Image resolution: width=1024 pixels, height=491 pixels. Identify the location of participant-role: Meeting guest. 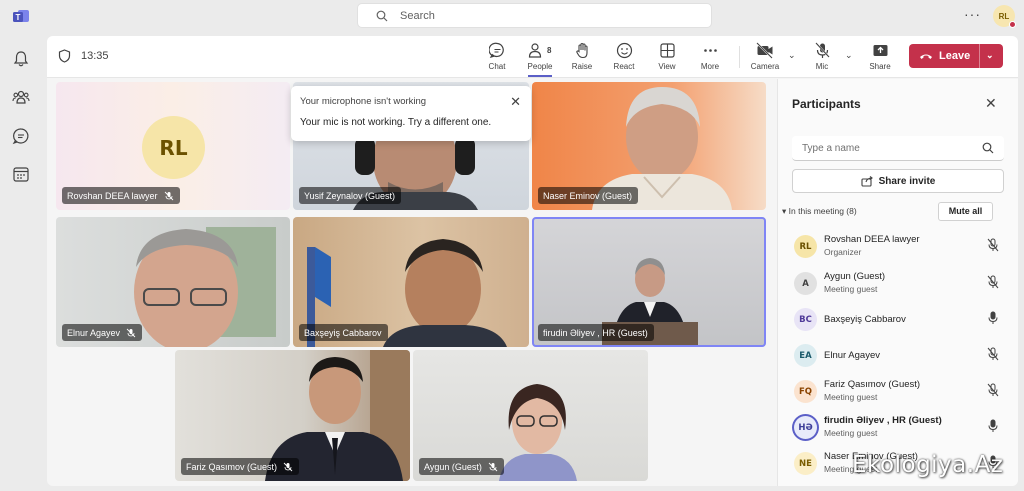
(851, 433).